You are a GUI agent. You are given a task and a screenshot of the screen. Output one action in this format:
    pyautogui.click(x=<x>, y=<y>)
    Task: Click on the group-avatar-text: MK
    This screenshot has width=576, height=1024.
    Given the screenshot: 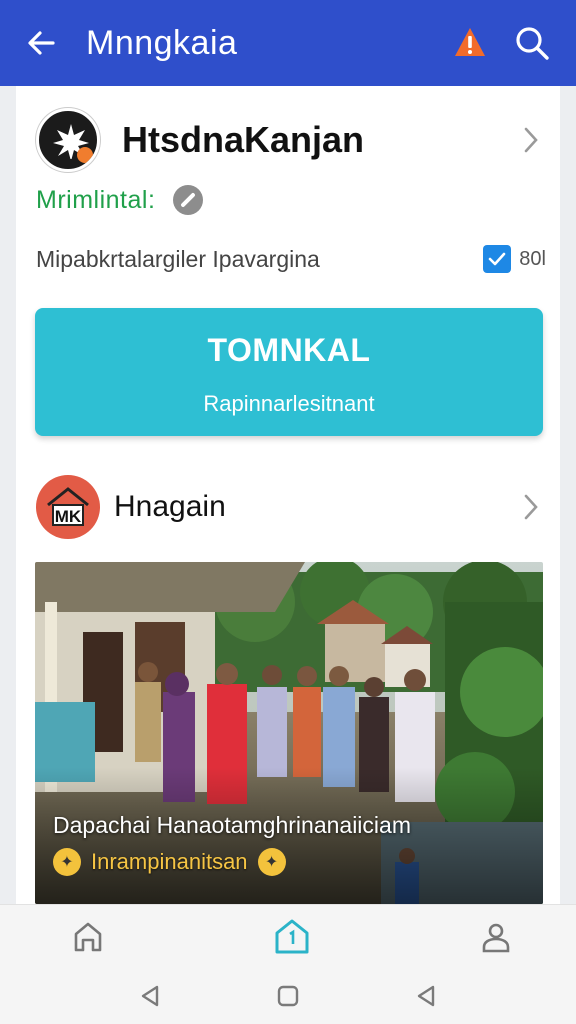 What is the action you would take?
    pyautogui.click(x=68, y=516)
    